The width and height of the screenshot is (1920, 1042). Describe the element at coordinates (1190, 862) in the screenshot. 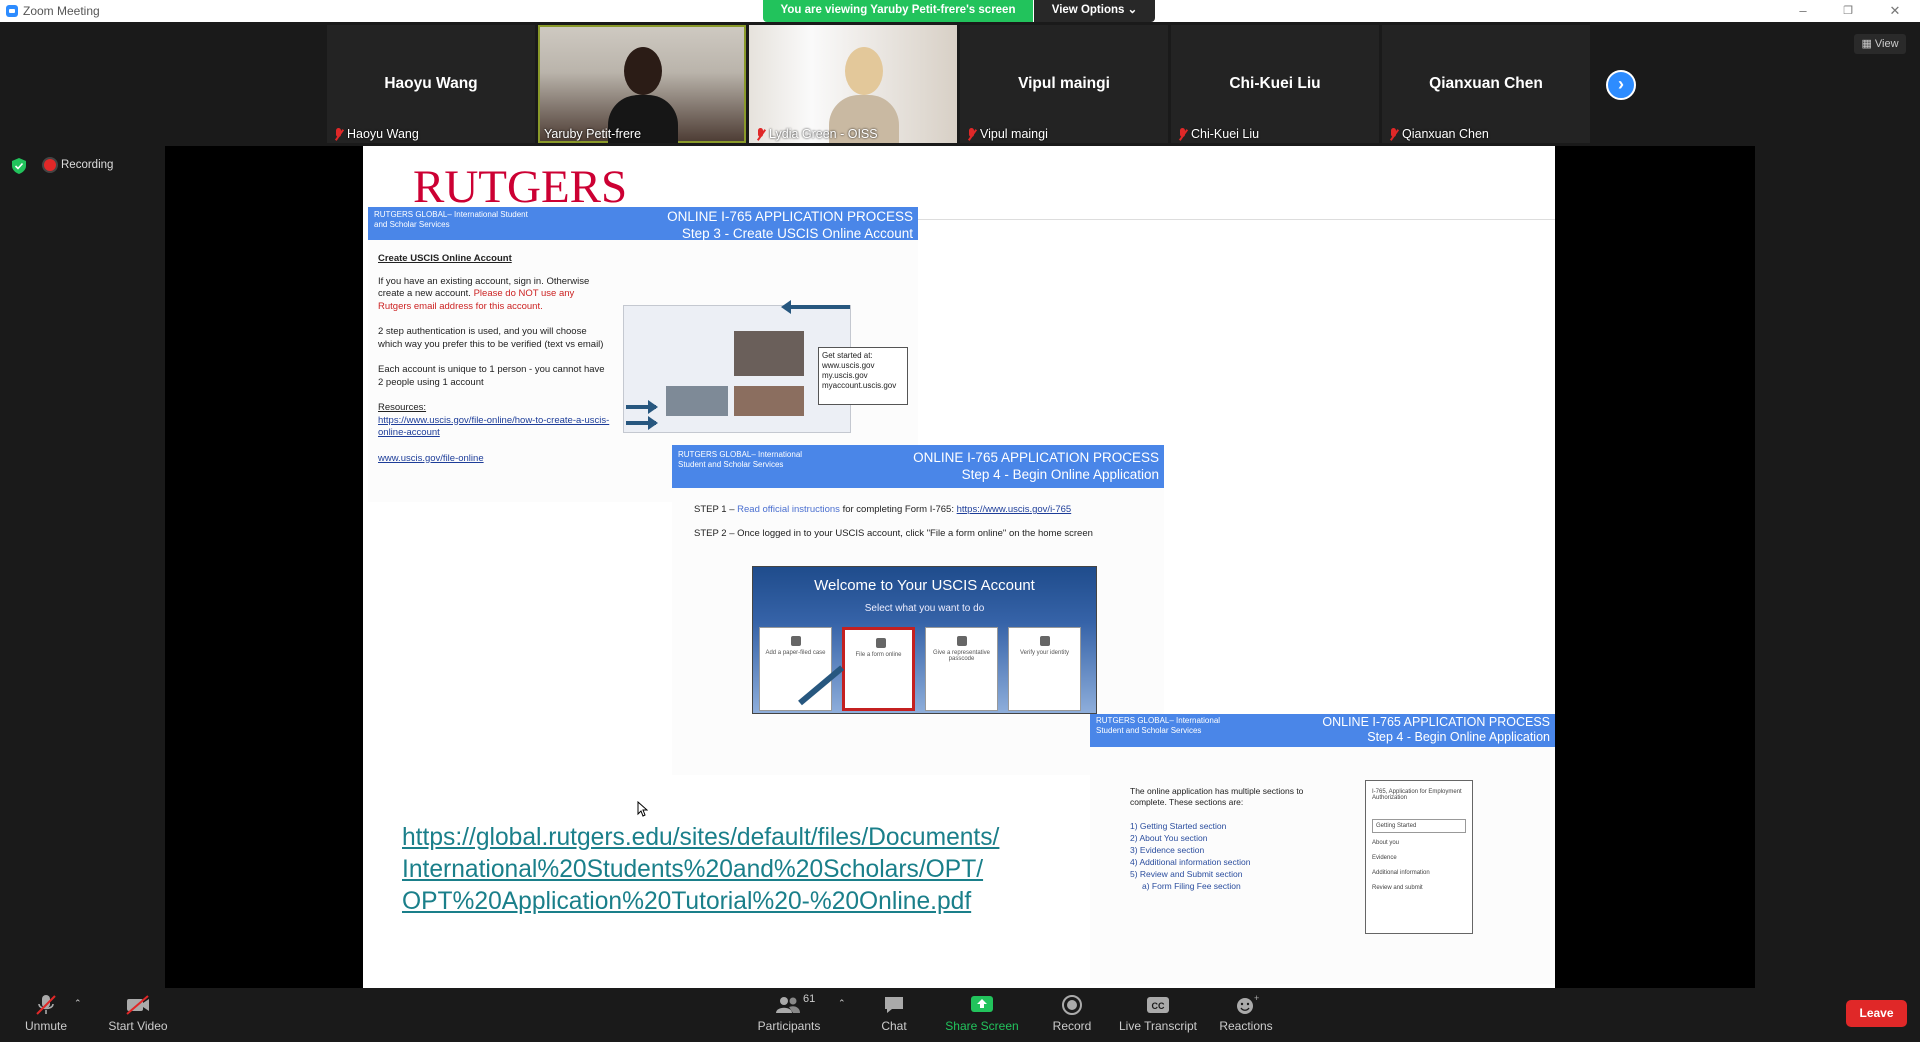

I see `section-item: 4) Additional information section` at that location.